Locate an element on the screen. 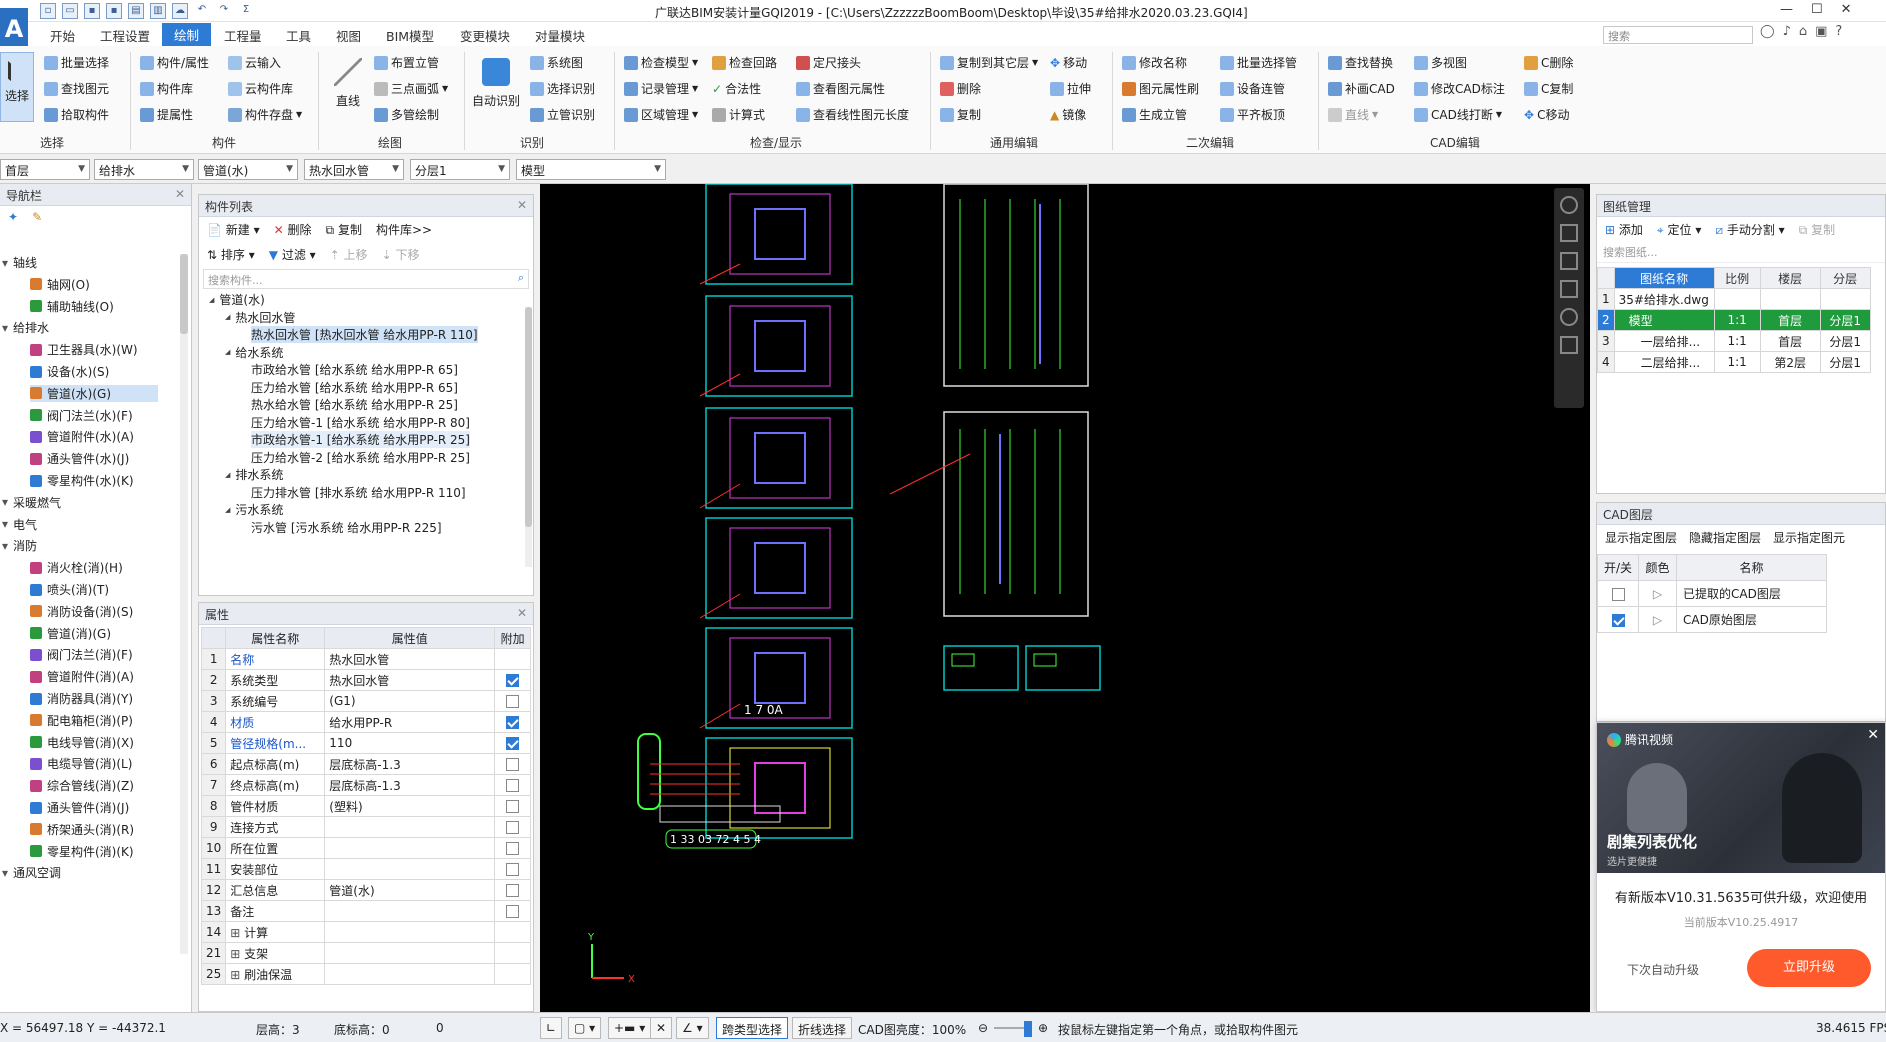 Image resolution: width=1886 pixels, height=1042 pixels. nav-item: 阀门法兰(水)(F) is located at coordinates (81, 415).